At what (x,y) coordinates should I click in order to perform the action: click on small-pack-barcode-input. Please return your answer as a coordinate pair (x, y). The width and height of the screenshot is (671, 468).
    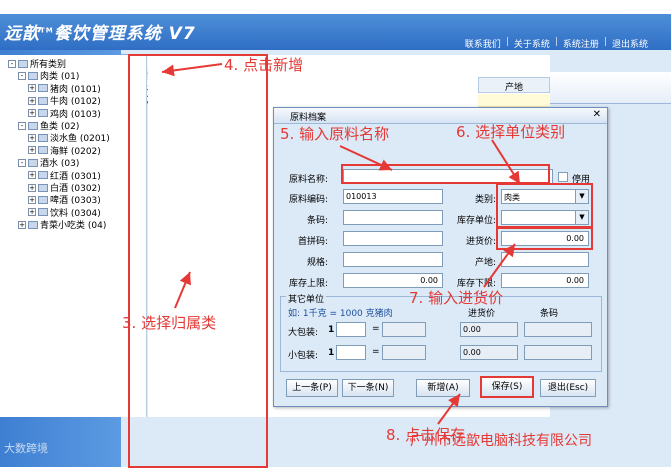
    Looking at the image, I should click on (558, 352).